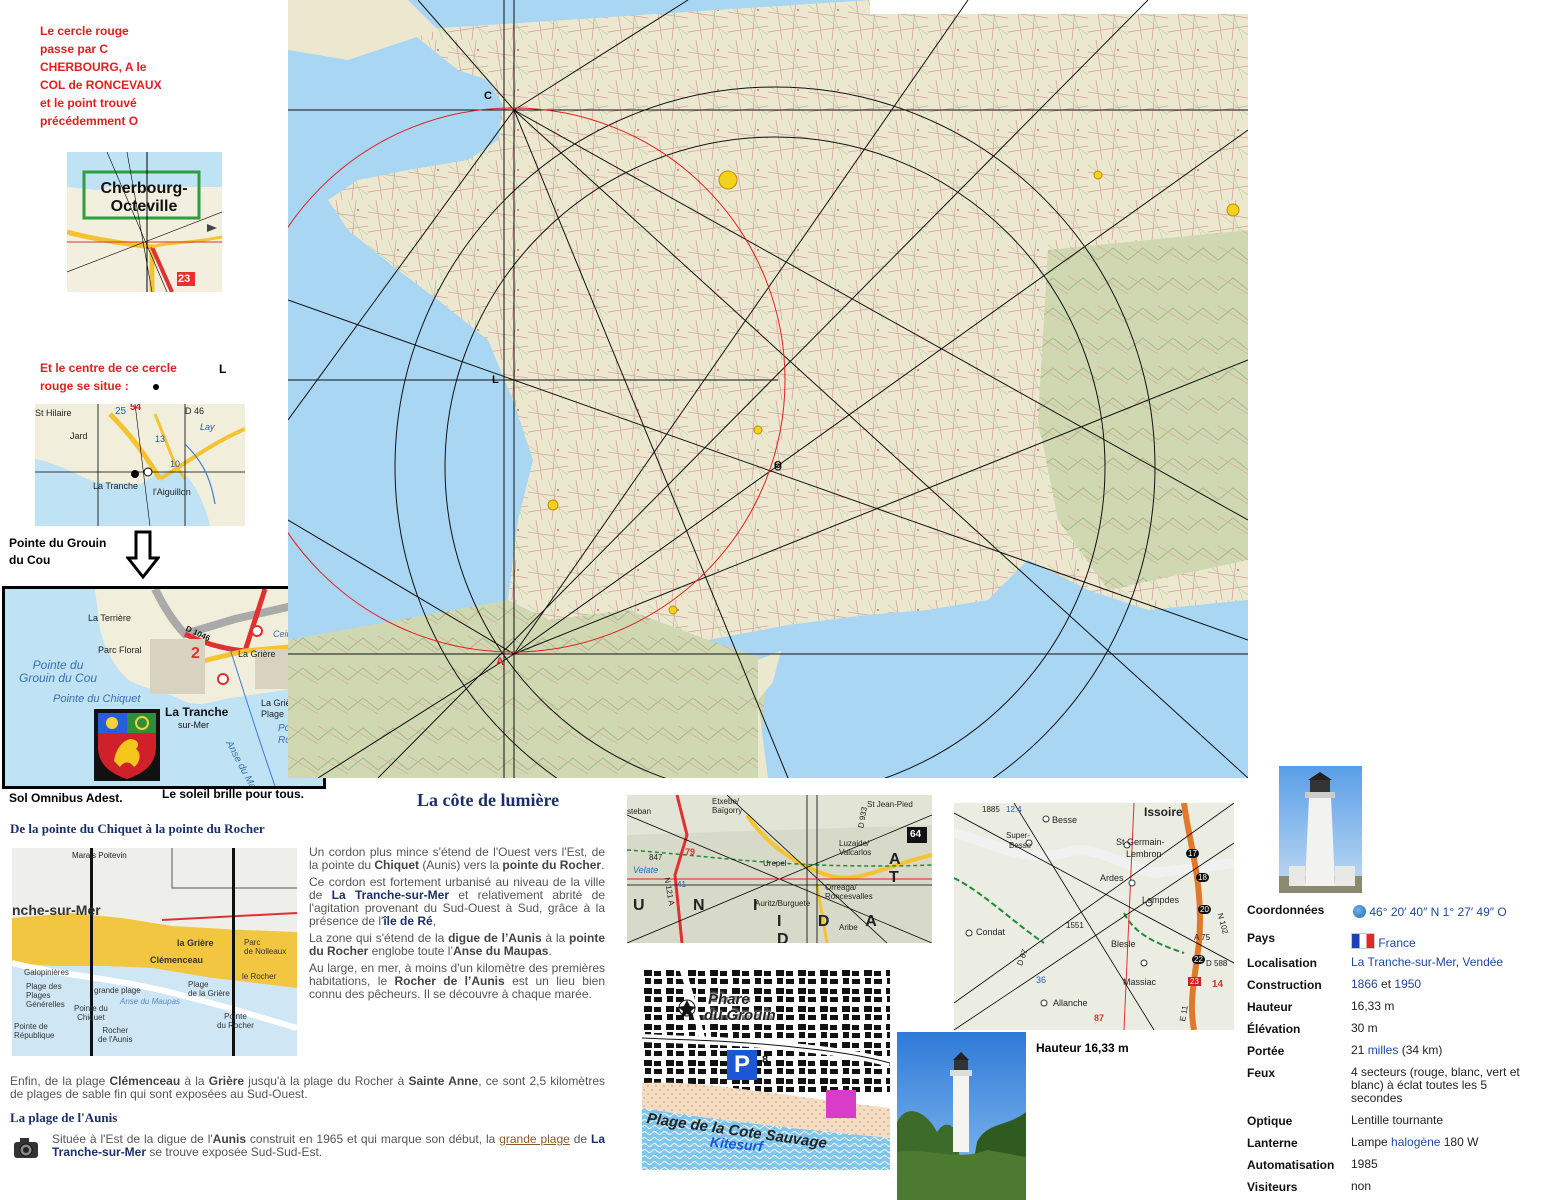 The height and width of the screenshot is (1200, 1552). Describe the element at coordinates (727, 806) in the screenshot. I see `label-baigorry: Etxebe/ Baïgorry` at that location.